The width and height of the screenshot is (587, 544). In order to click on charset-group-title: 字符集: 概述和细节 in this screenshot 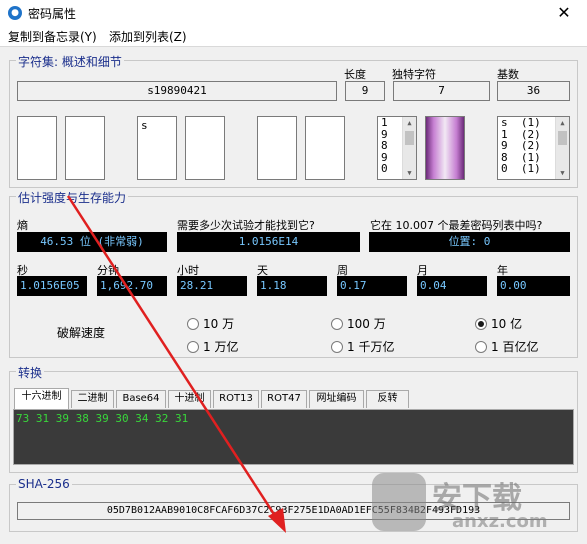, I will do `click(70, 61)`.